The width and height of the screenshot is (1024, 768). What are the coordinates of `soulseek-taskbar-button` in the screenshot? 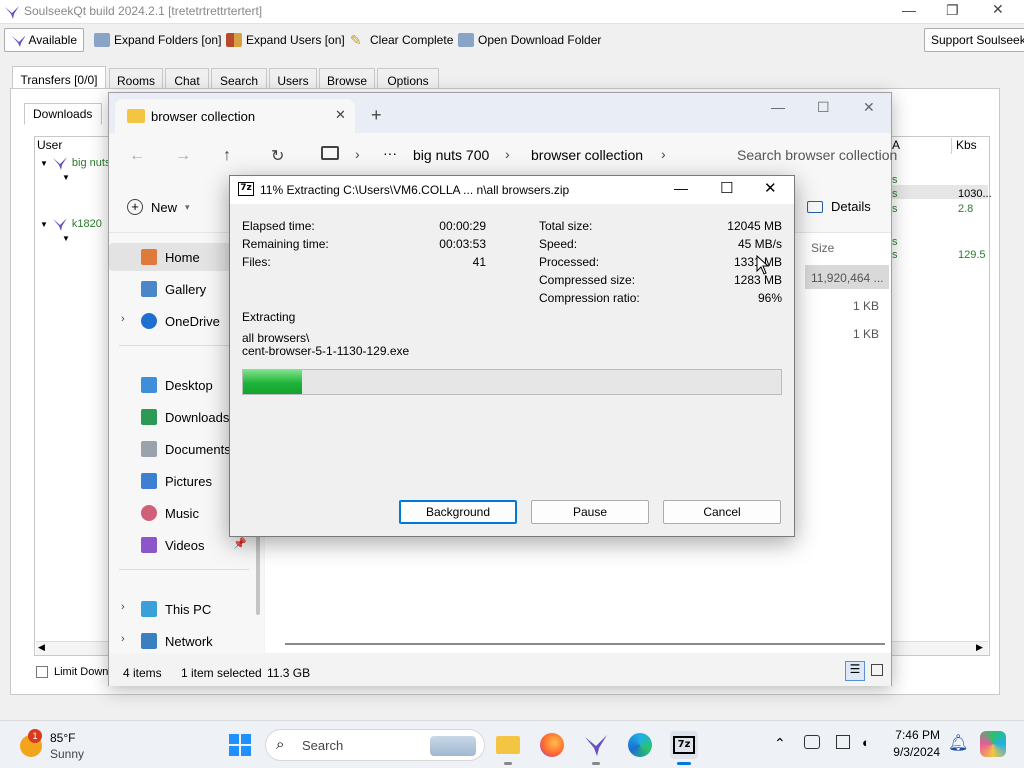 It's located at (596, 748).